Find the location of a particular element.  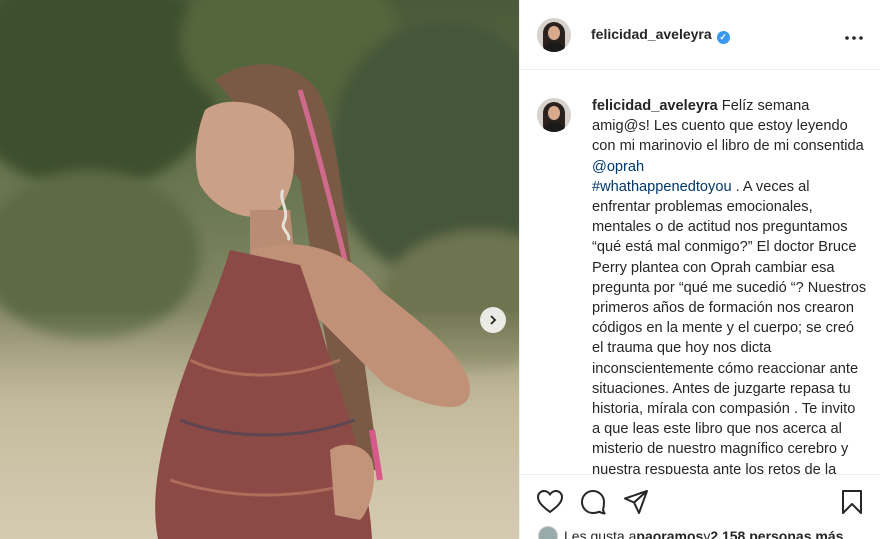

chevron-right-icon is located at coordinates (493, 320).